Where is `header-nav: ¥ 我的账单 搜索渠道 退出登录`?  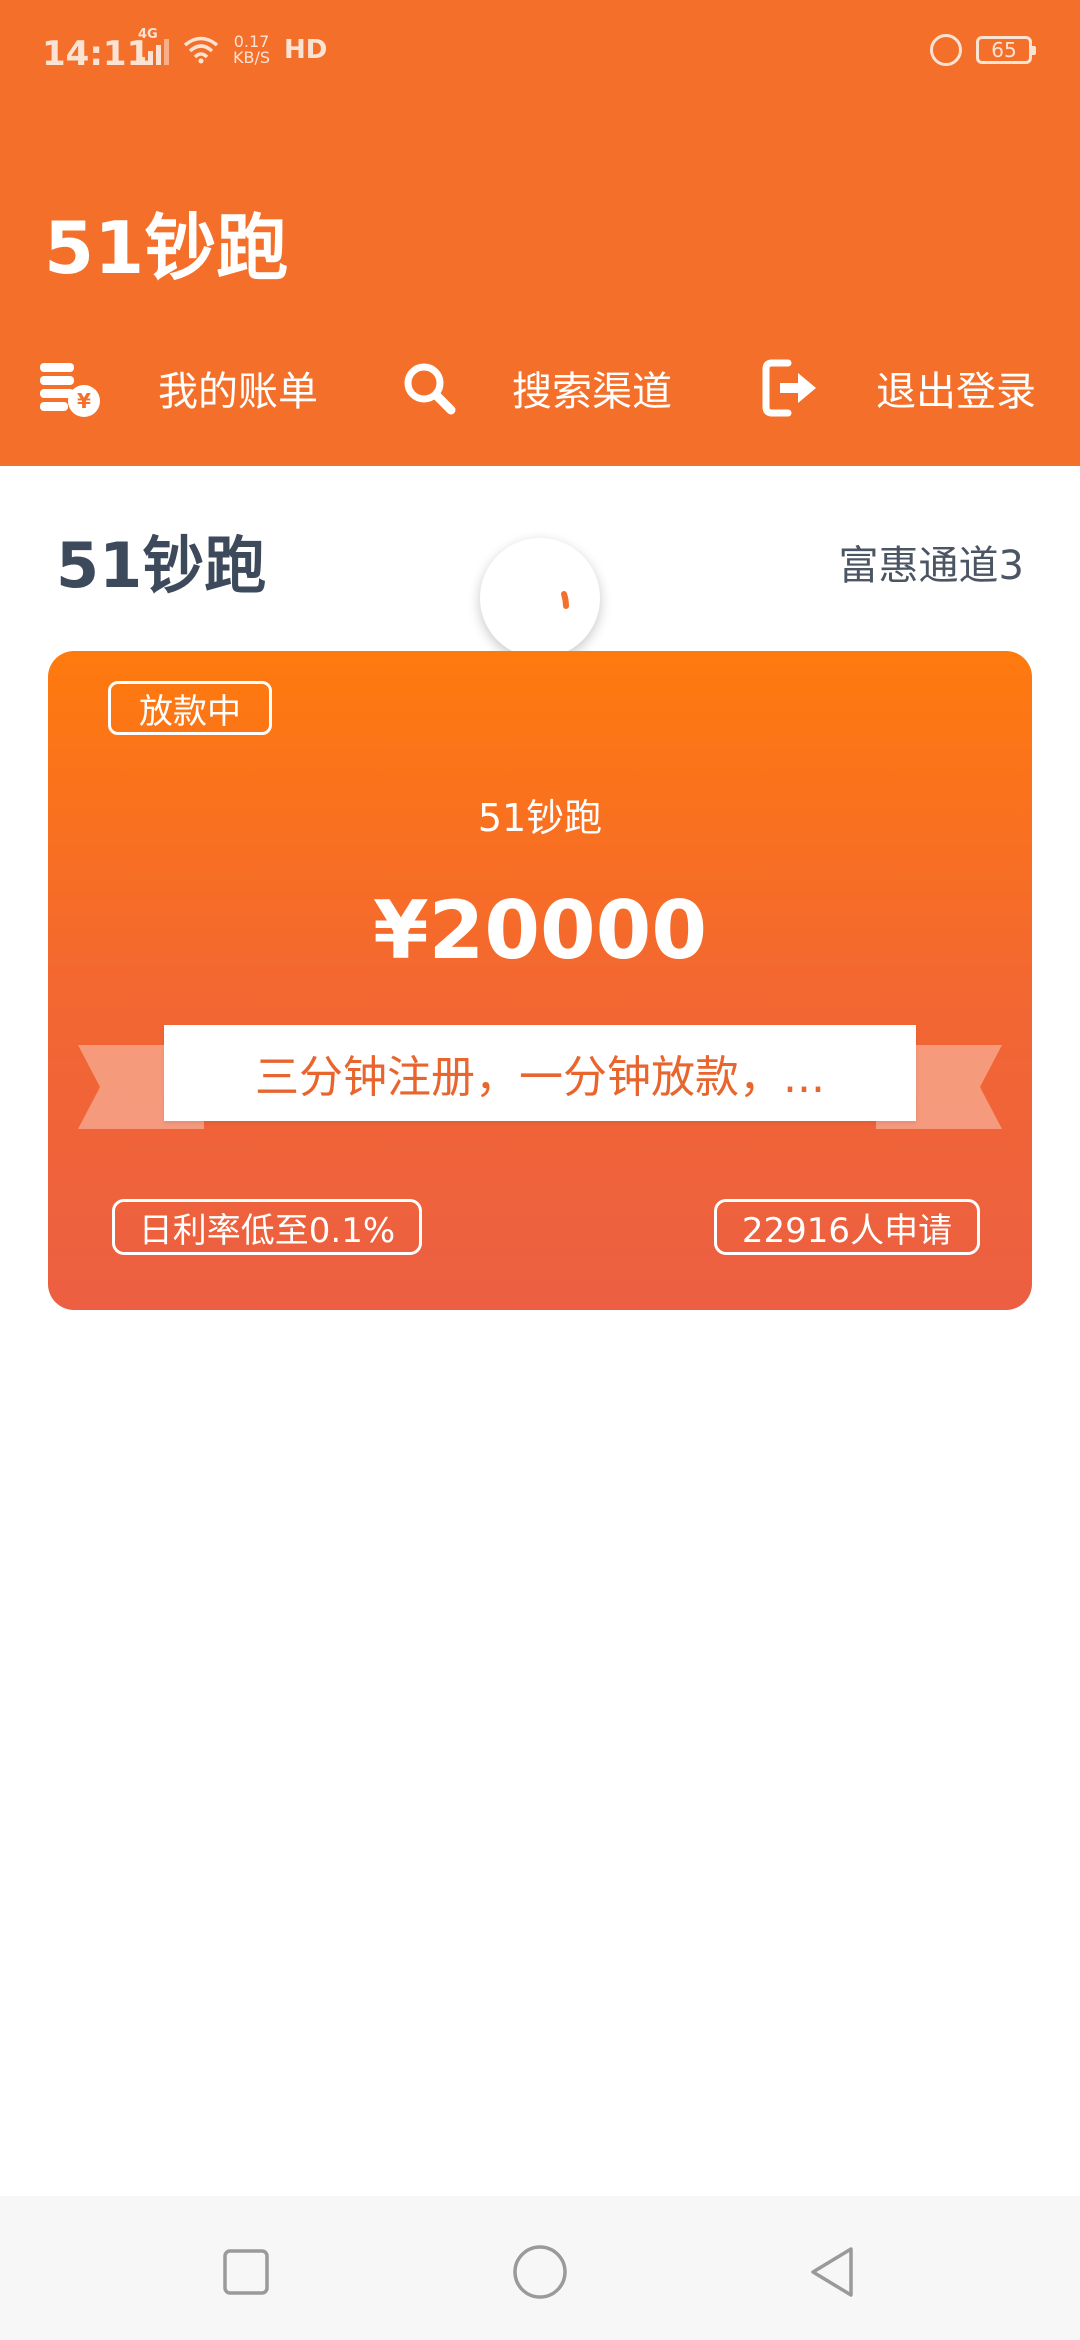 header-nav: ¥ 我的账单 搜索渠道 退出登录 is located at coordinates (540, 388).